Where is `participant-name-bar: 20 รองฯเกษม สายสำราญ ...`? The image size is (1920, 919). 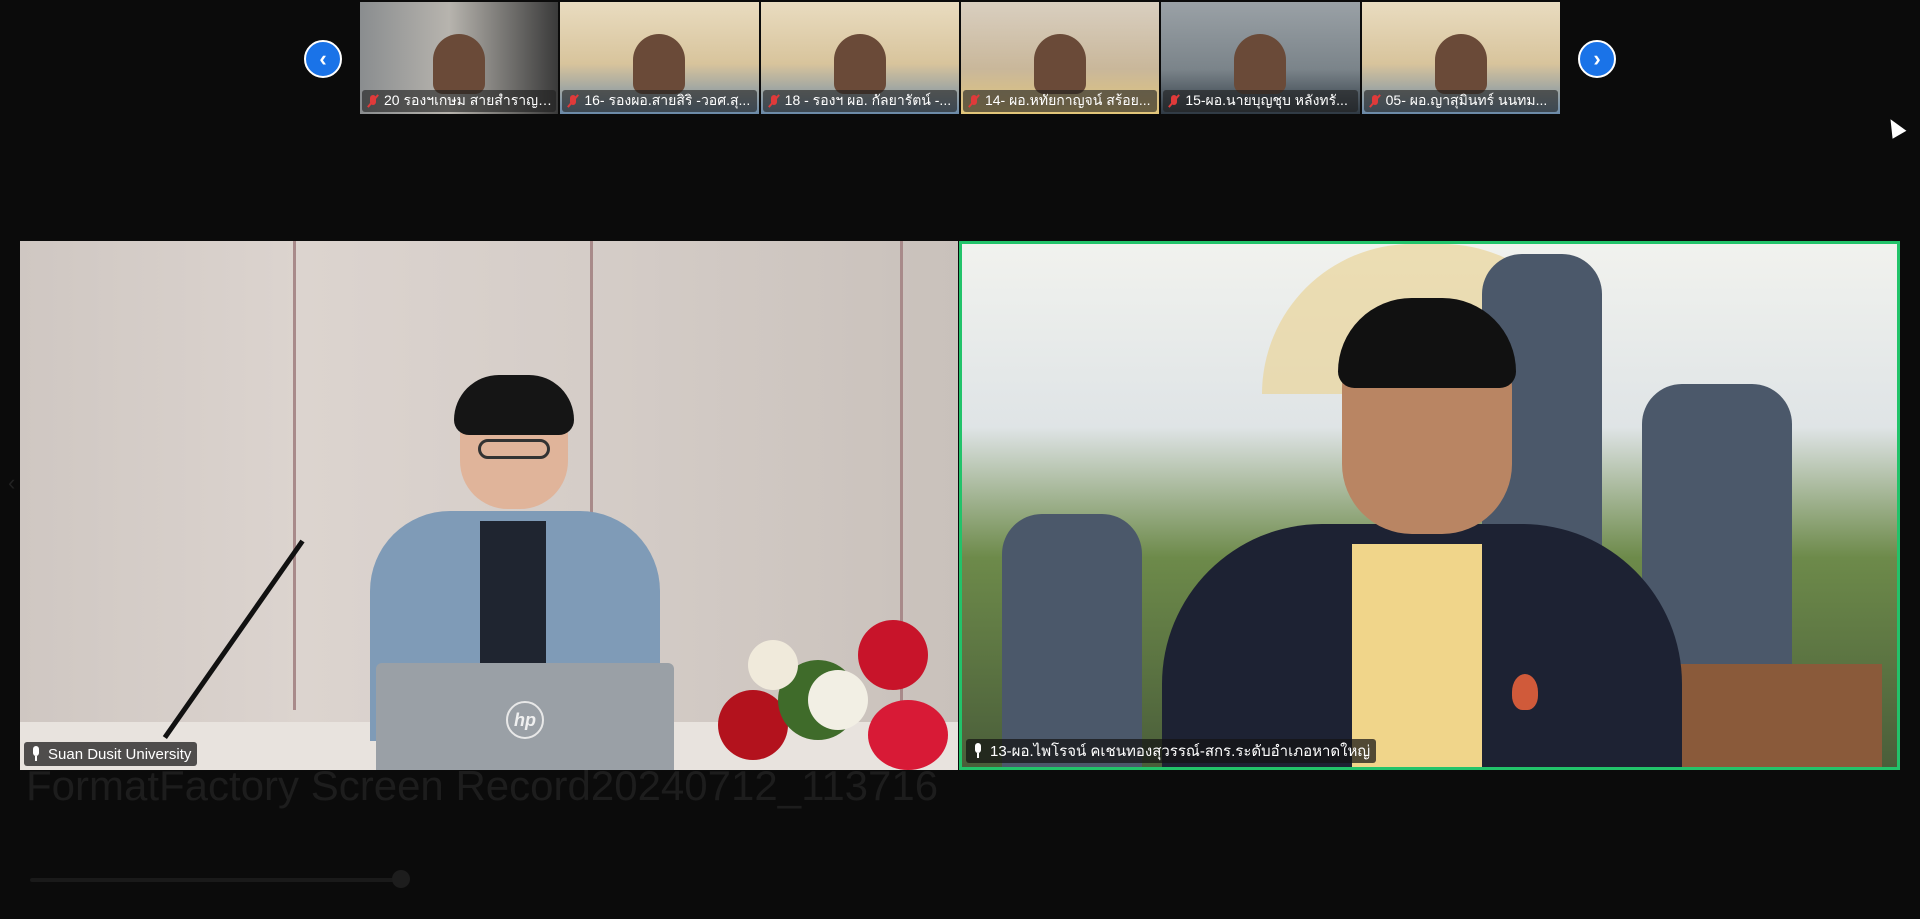
participant-name-bar: 20 รองฯเกษม สายสำราญ ... is located at coordinates (459, 101).